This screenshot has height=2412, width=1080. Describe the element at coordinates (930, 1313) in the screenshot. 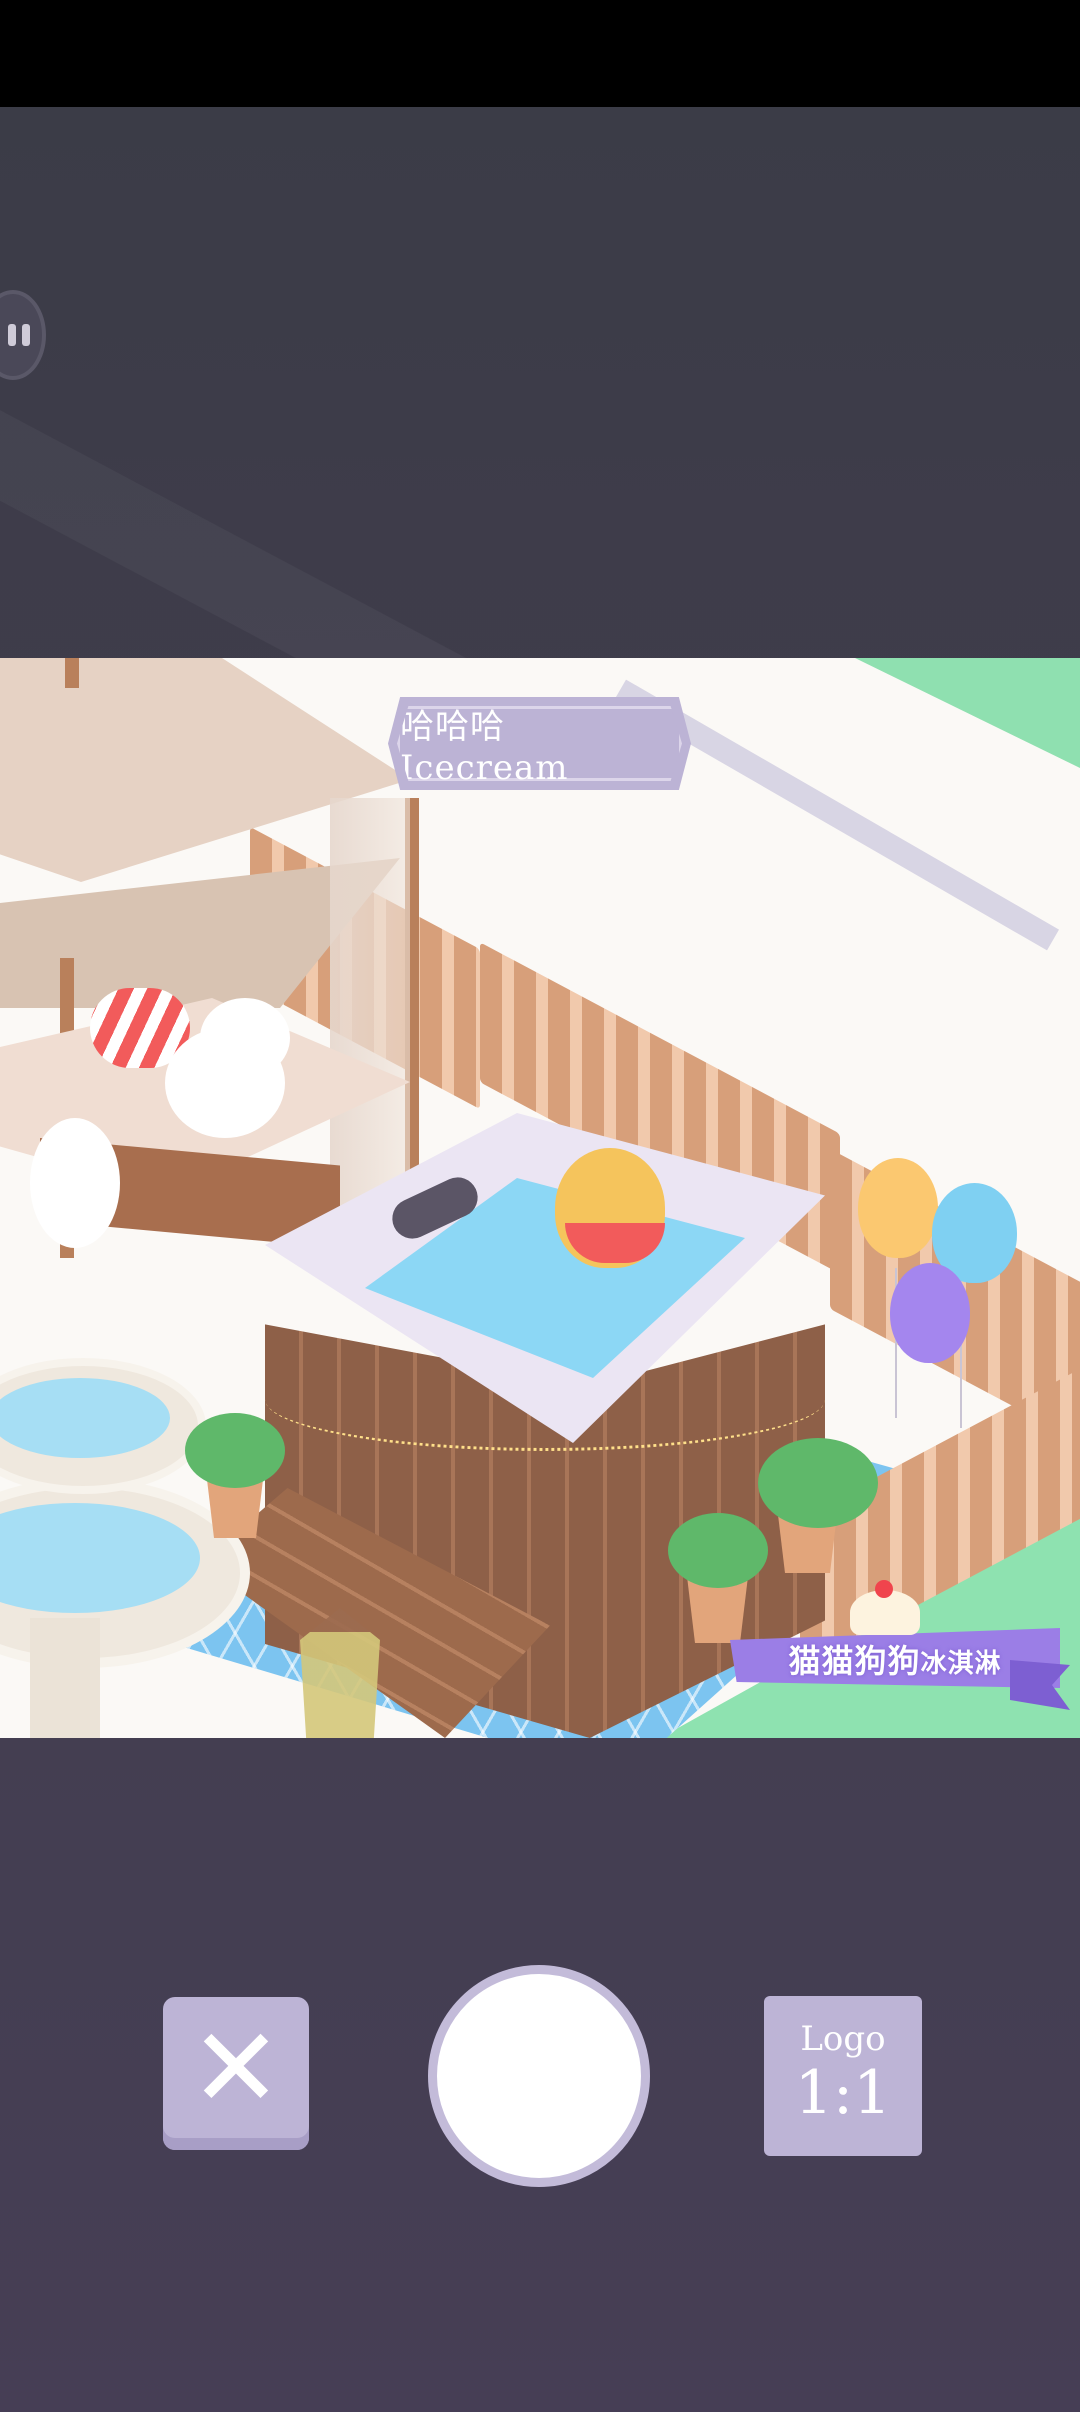

I see `purple-balloon` at that location.